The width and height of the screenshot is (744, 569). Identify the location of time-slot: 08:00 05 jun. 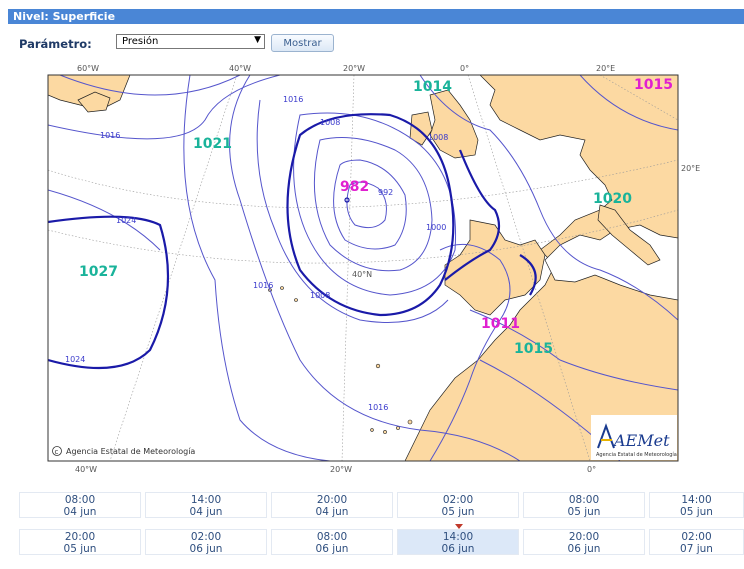
(584, 505).